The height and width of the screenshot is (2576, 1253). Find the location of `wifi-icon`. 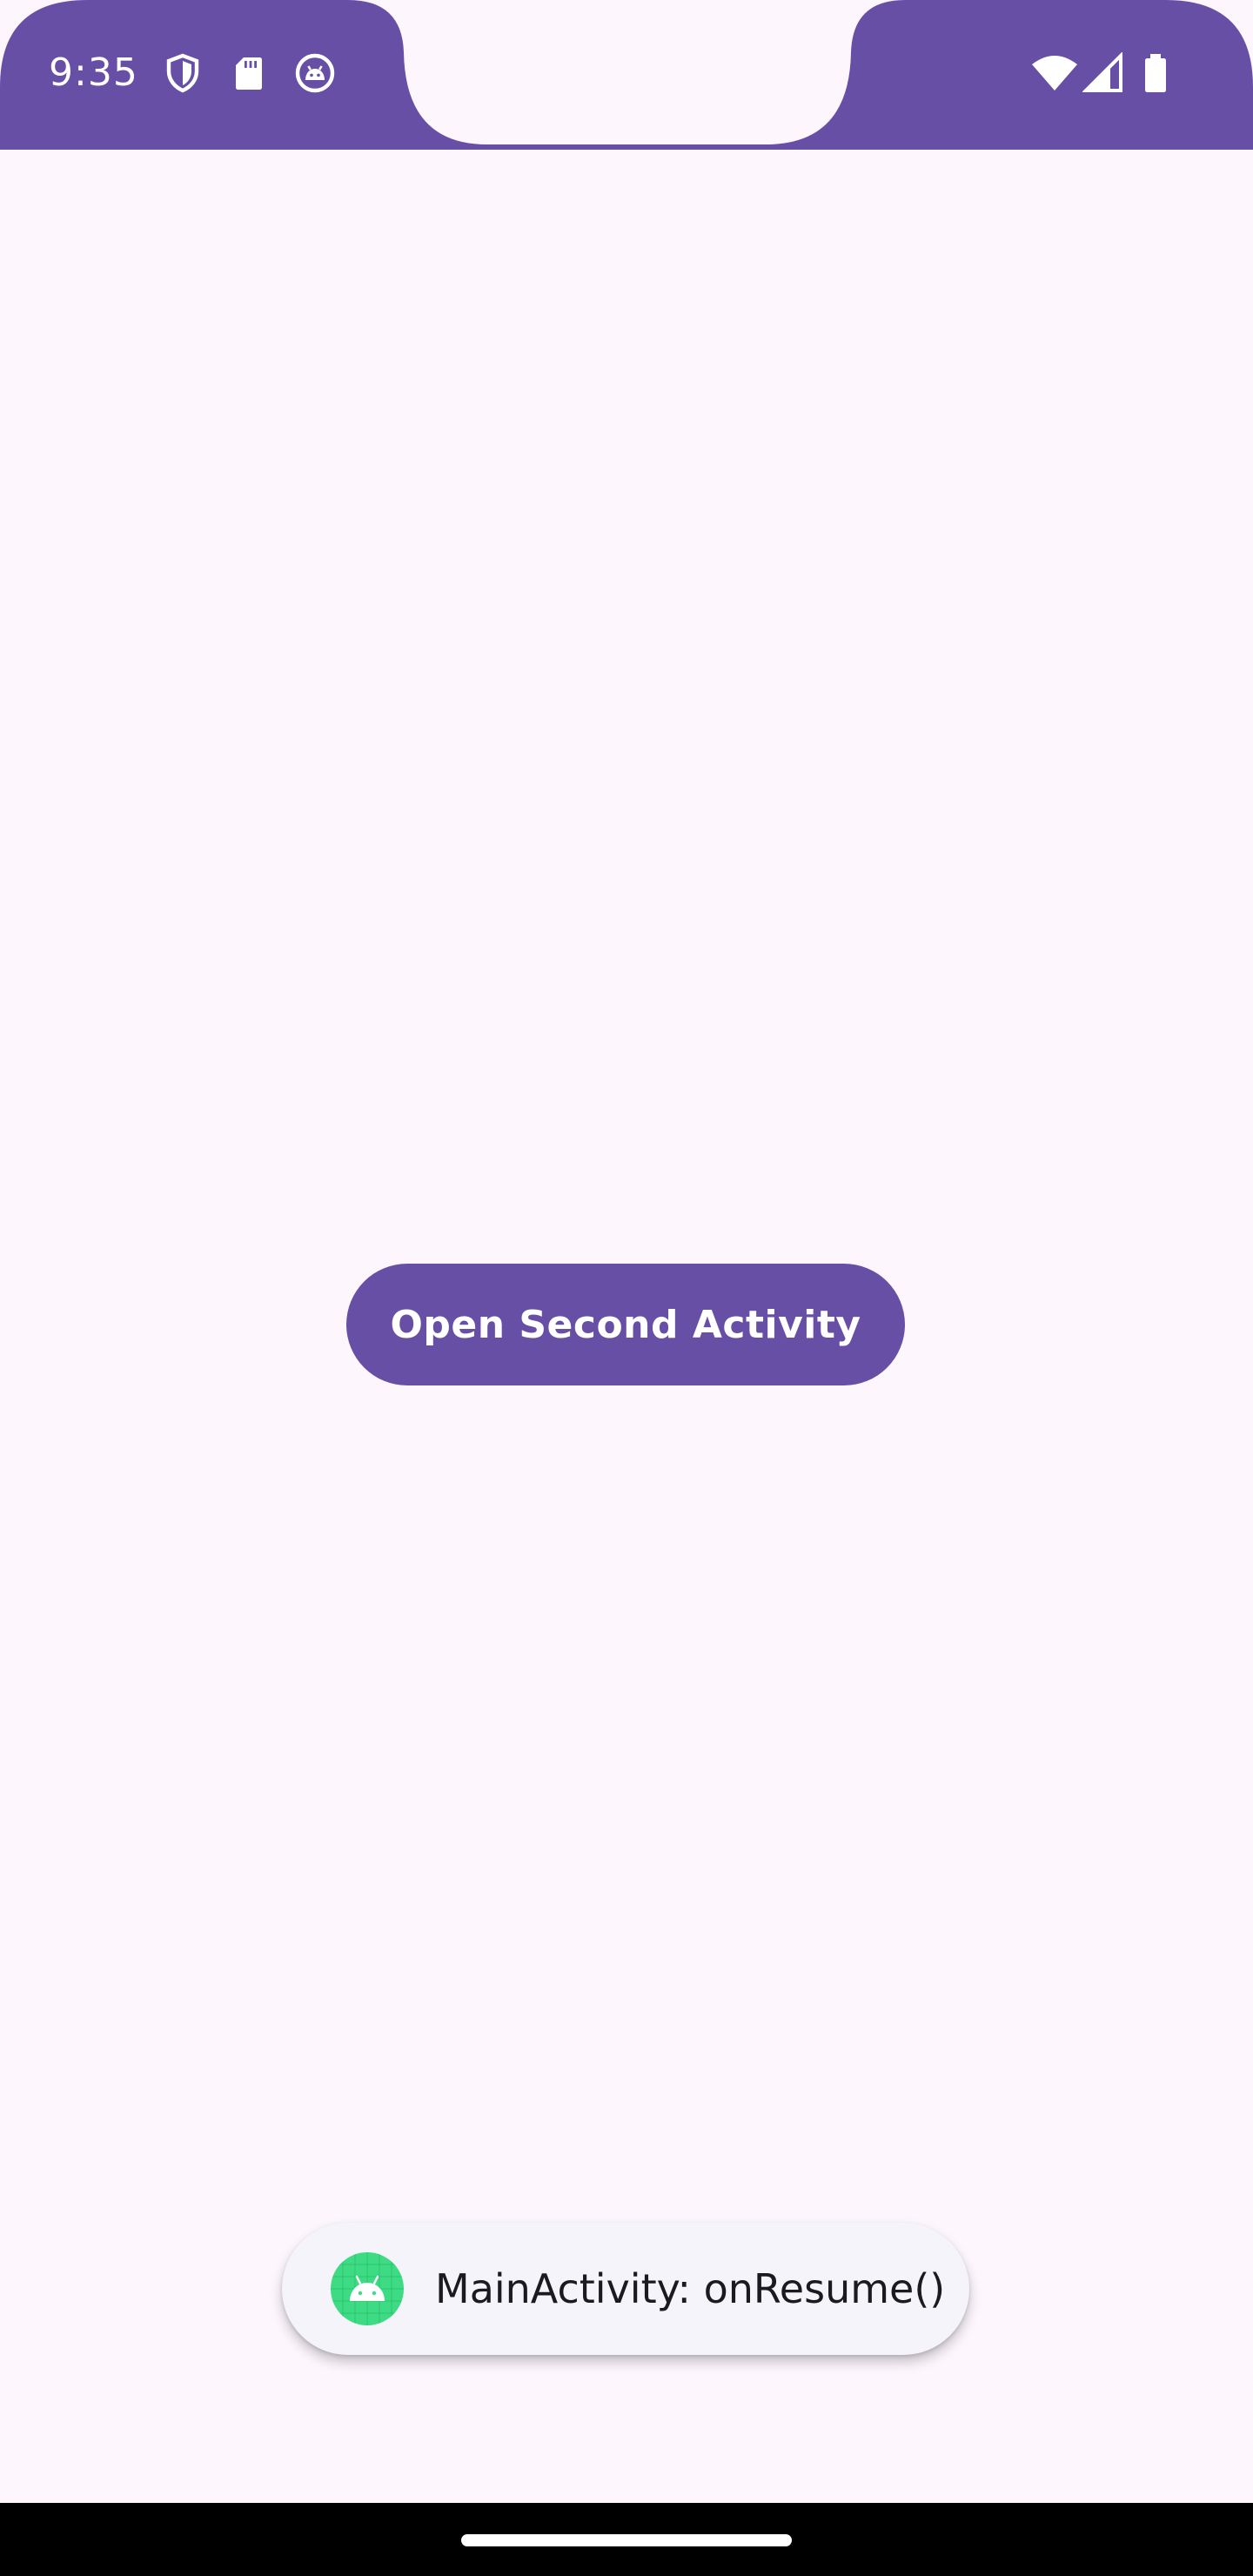

wifi-icon is located at coordinates (1053, 73).